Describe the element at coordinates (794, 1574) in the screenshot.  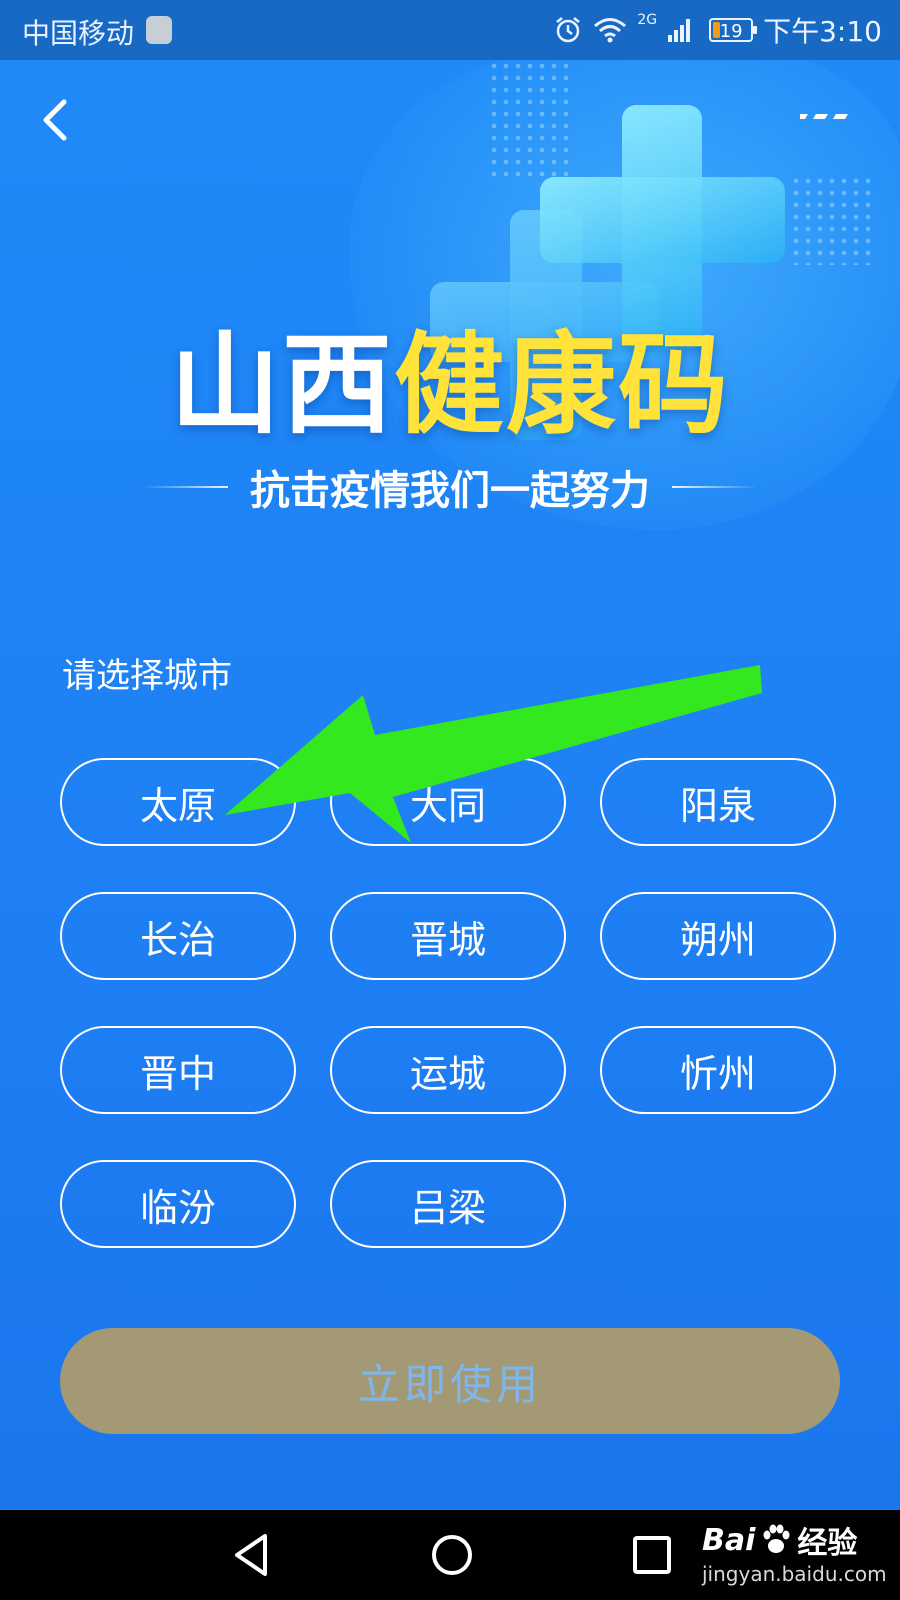
I see `watermark-url: jingyan.baidu.com` at that location.